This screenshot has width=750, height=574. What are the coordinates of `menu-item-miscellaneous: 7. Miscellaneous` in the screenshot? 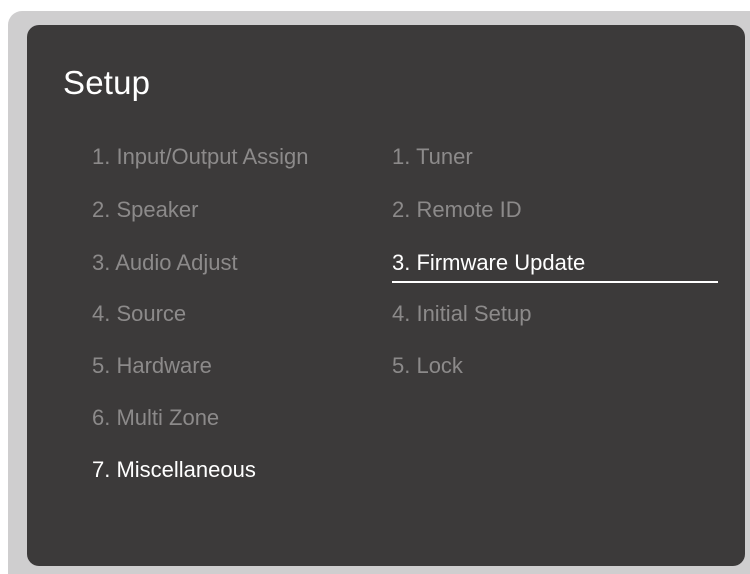 It's located at (174, 470).